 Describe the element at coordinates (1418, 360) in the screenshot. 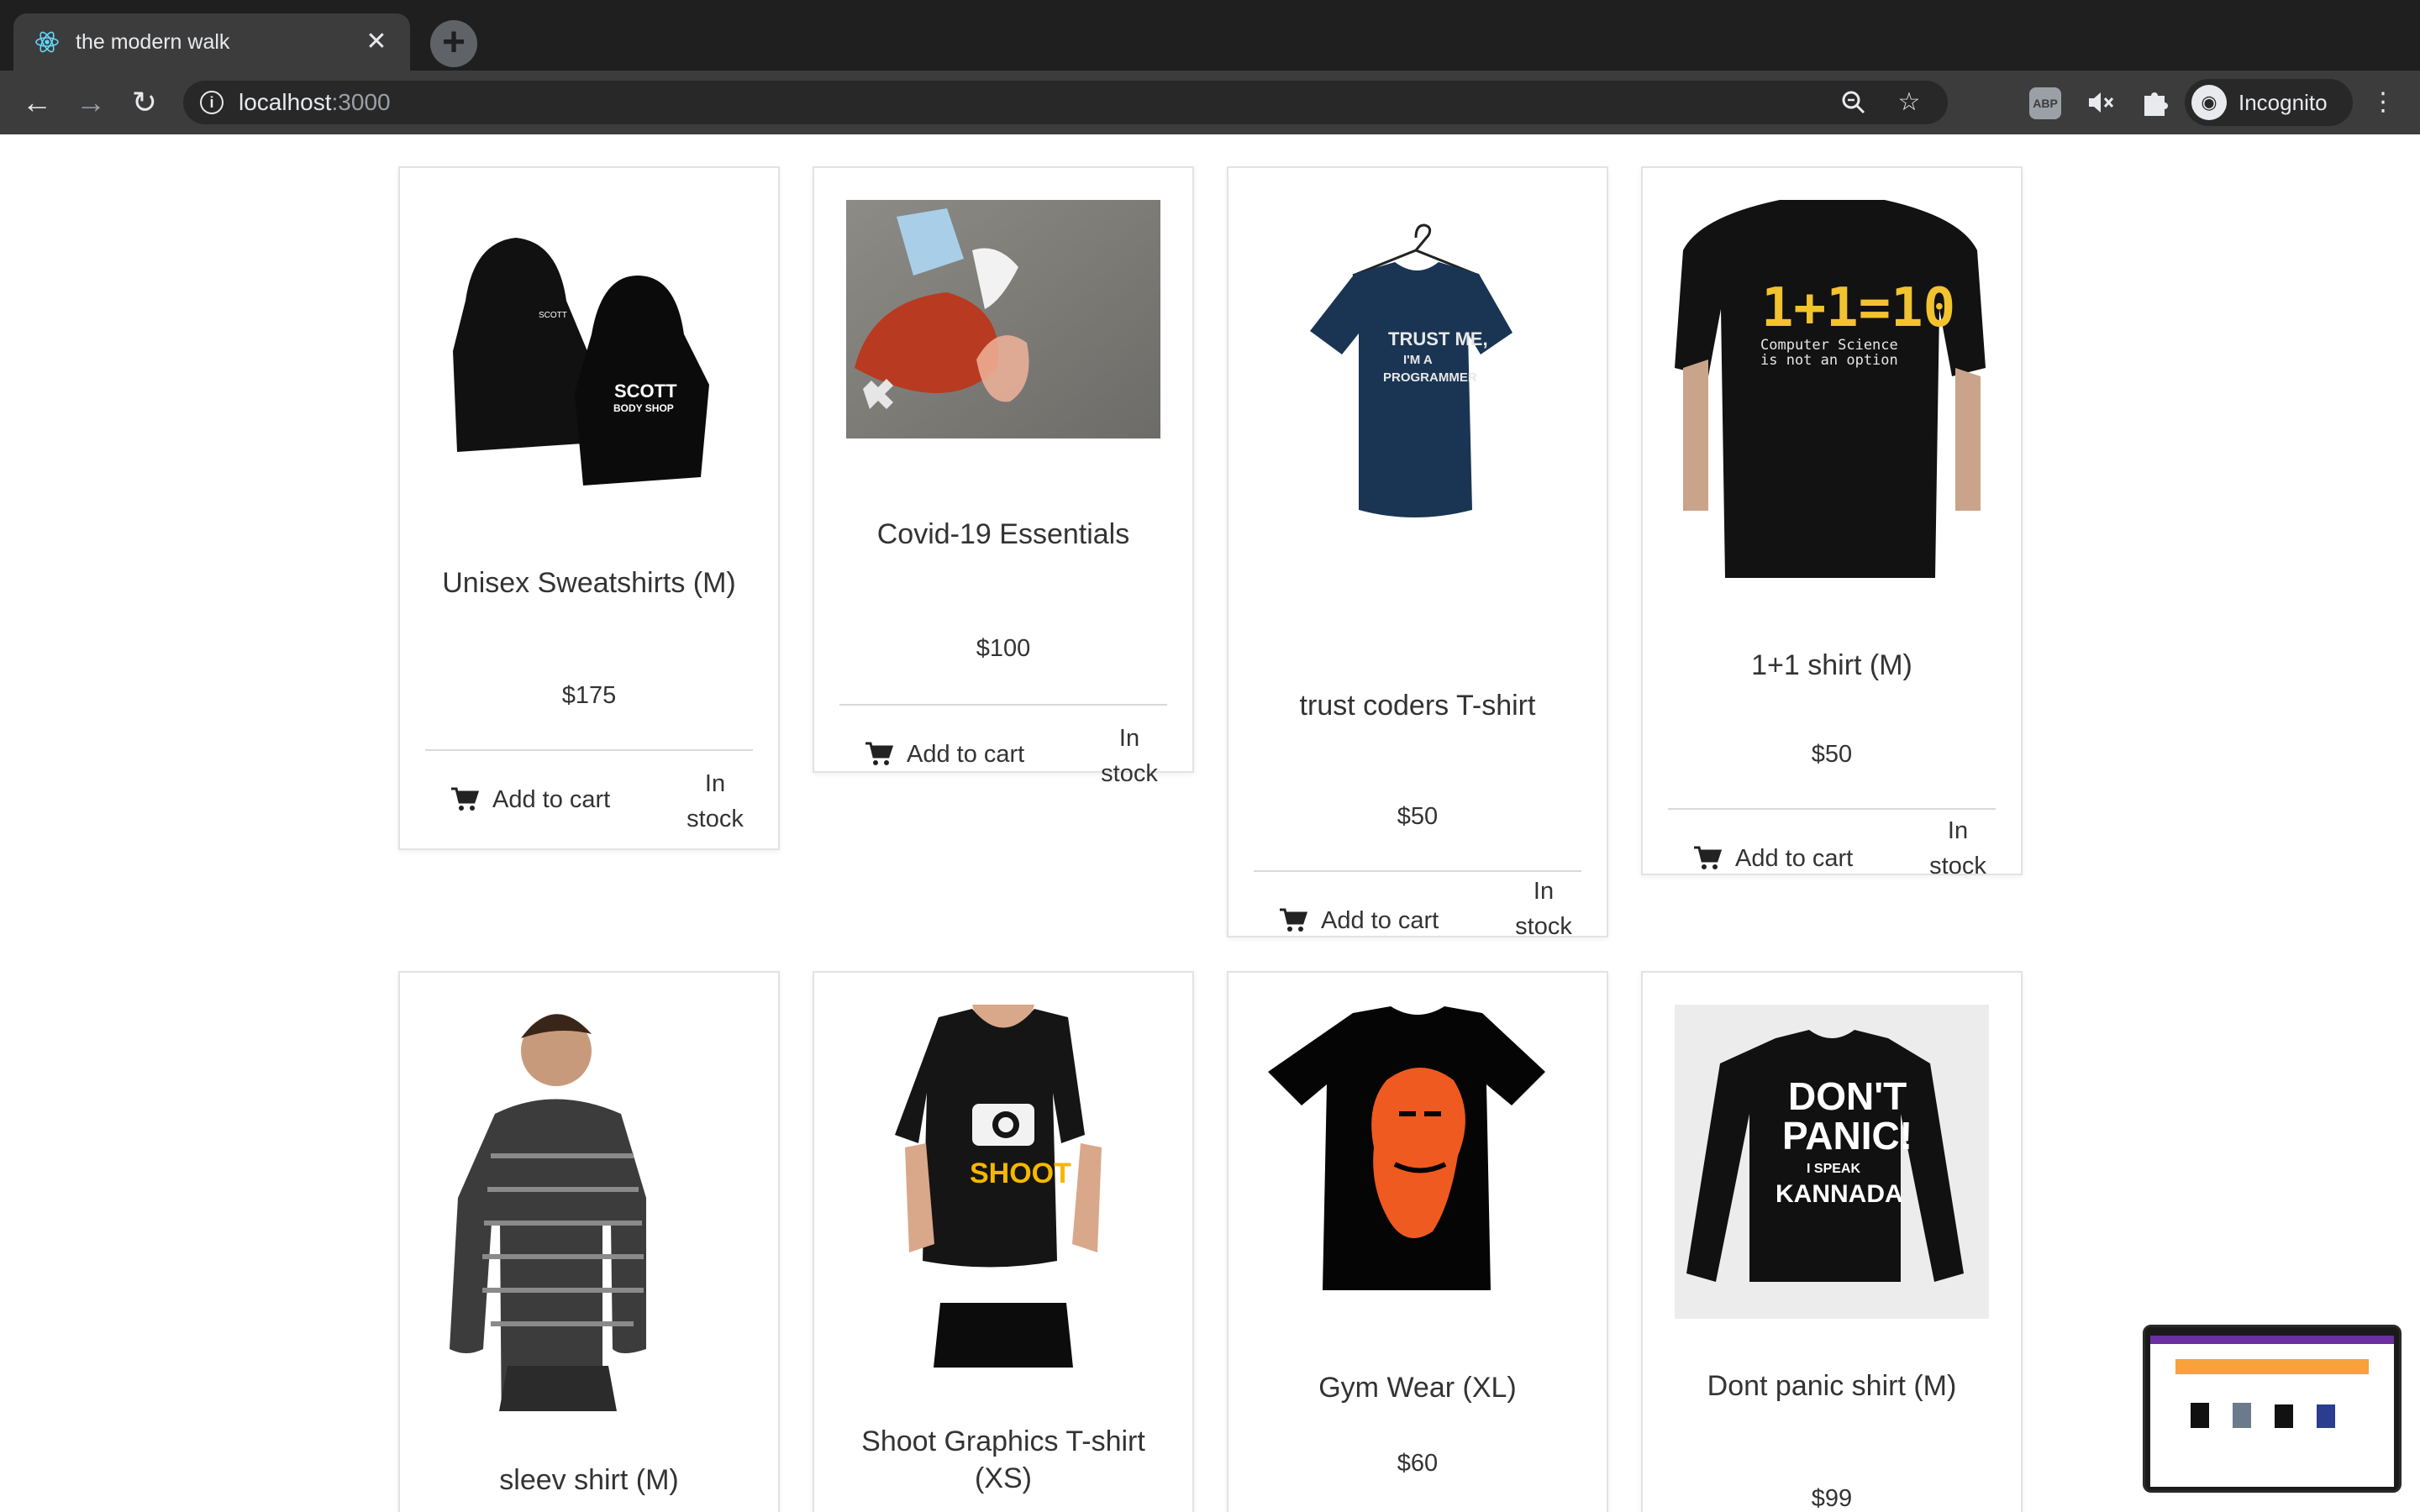

I see `shirt-print-line2: I'M A` at that location.